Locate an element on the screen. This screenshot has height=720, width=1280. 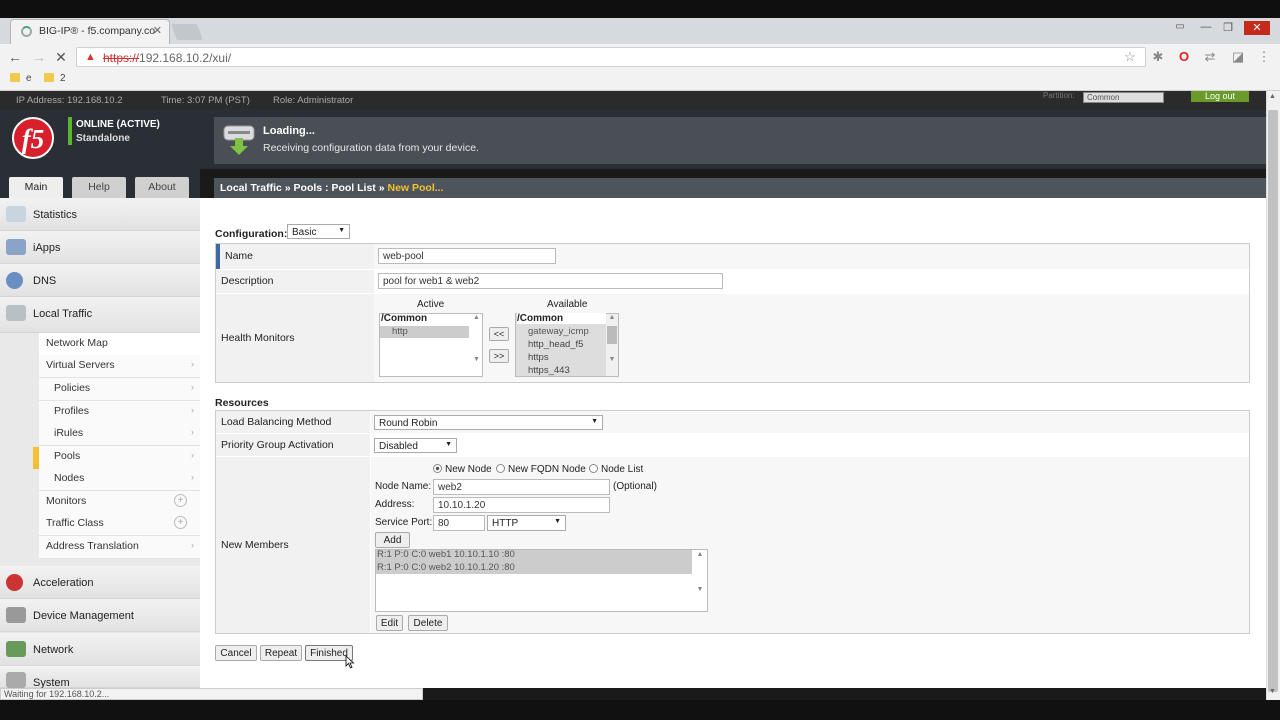
description-input: pool for web1 & web2 is located at coordinates (550, 281).